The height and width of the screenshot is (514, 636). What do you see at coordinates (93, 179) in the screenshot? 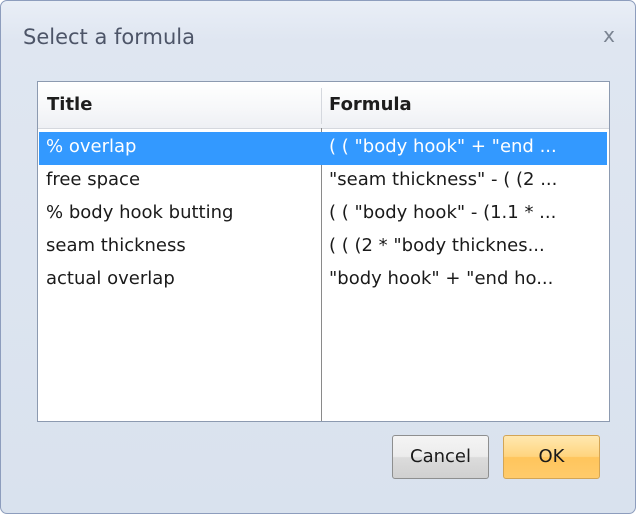
I see `row-title: free space` at bounding box center [93, 179].